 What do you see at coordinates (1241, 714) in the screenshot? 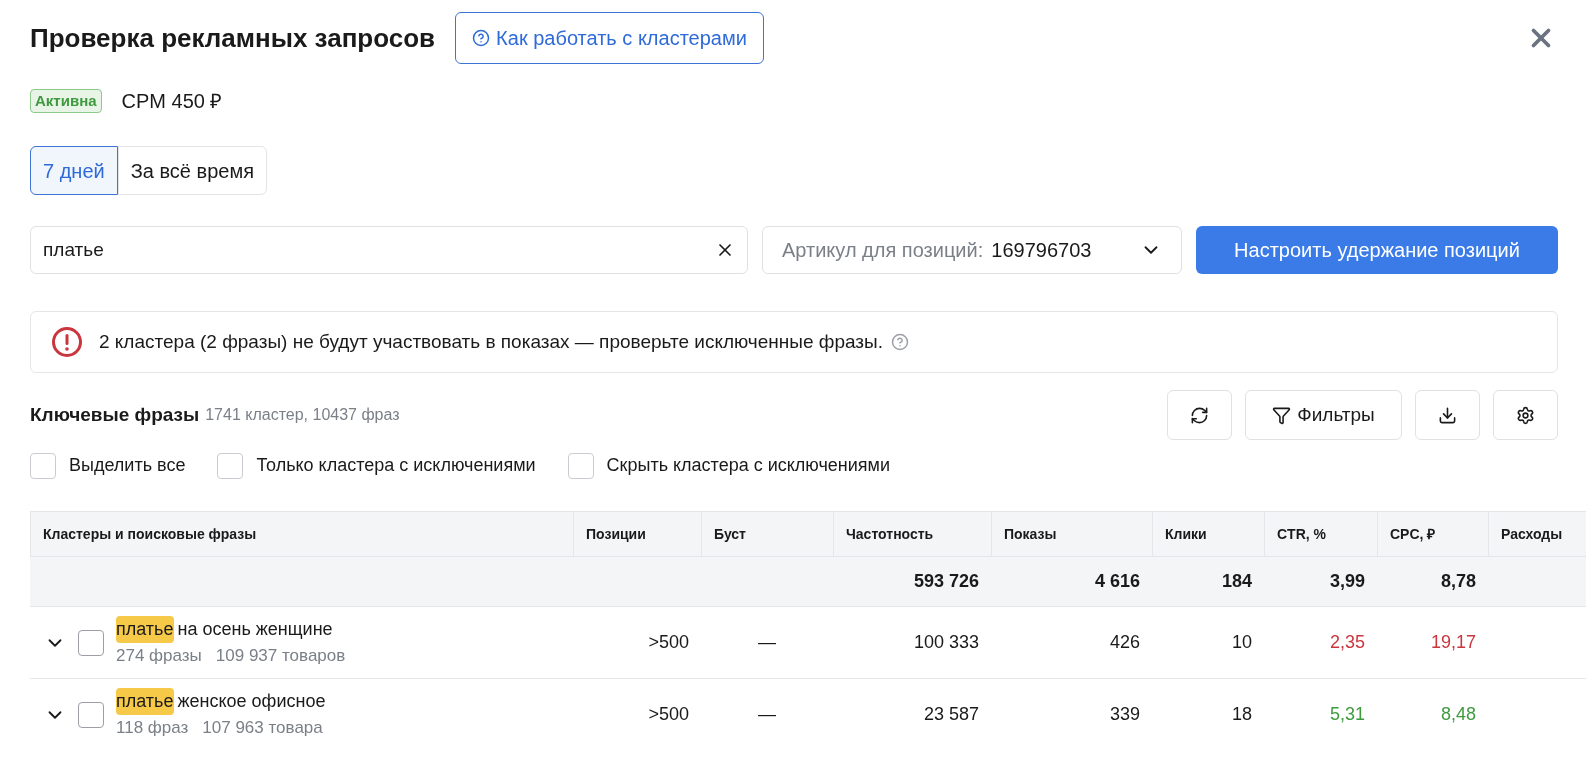
I see `table-cell-text: 18` at bounding box center [1241, 714].